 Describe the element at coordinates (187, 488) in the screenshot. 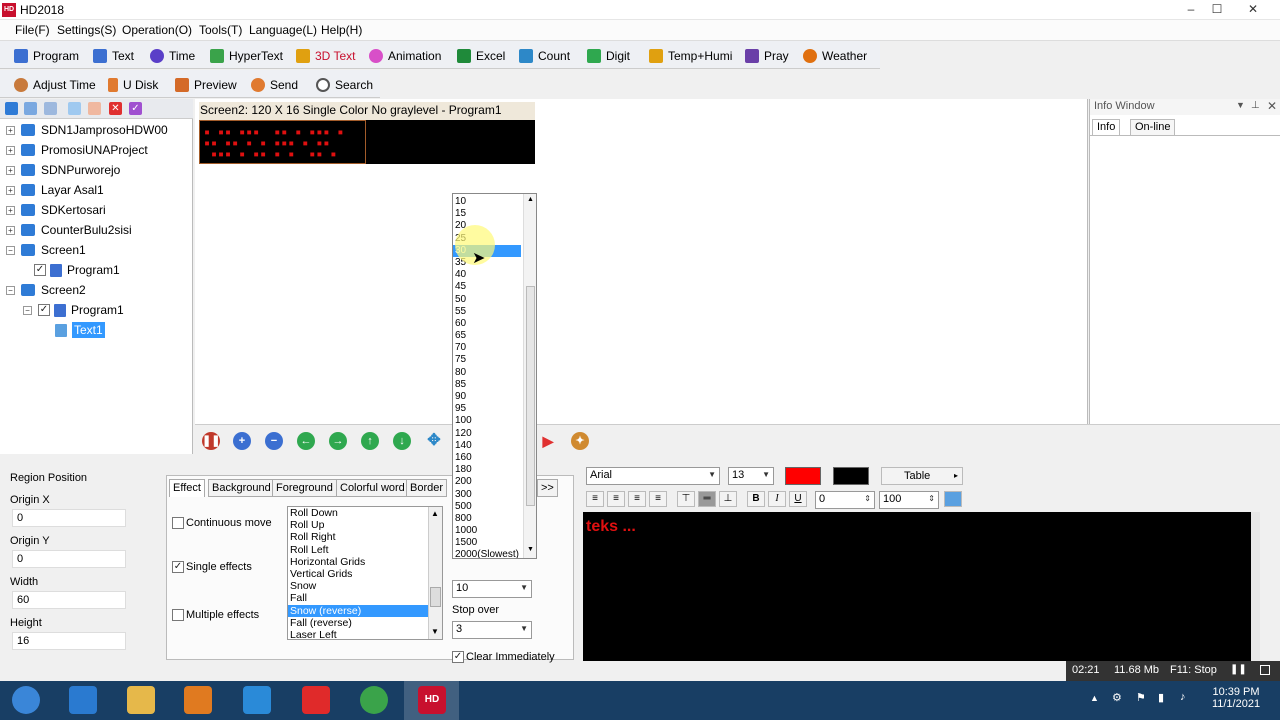

I see `tab-effect: Effect` at that location.